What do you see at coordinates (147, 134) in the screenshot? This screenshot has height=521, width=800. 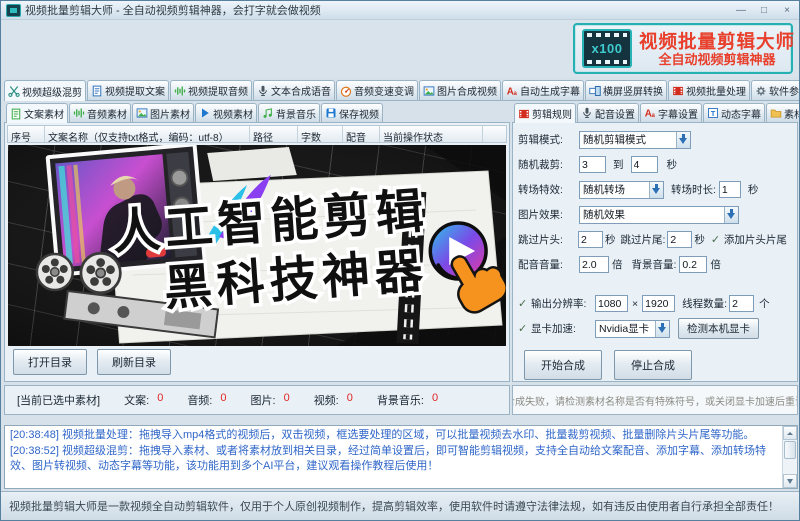 I see `col-name: 文案名称（仅支持txt格式，编码：utf-8）` at bounding box center [147, 134].